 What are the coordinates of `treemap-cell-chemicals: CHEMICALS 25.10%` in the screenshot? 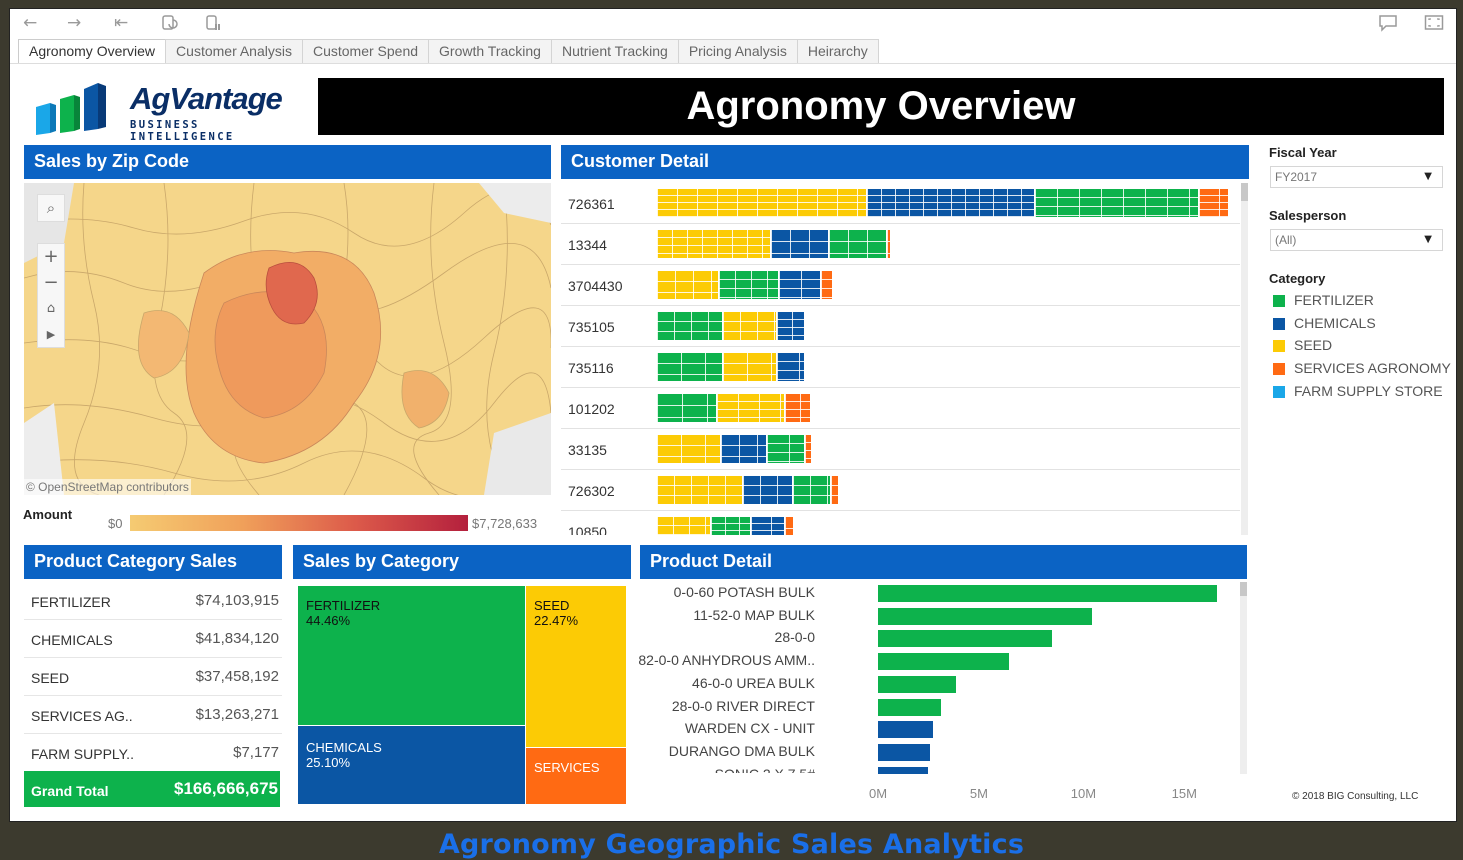 It's located at (411, 765).